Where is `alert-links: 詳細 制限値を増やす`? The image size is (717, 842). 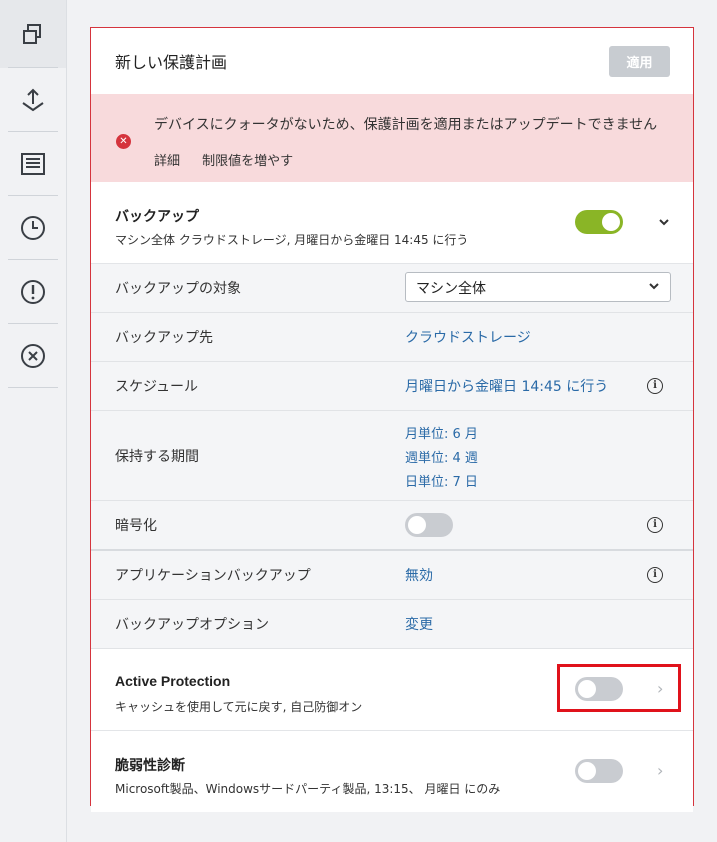 alert-links: 詳細 制限値を増やす is located at coordinates (232, 159).